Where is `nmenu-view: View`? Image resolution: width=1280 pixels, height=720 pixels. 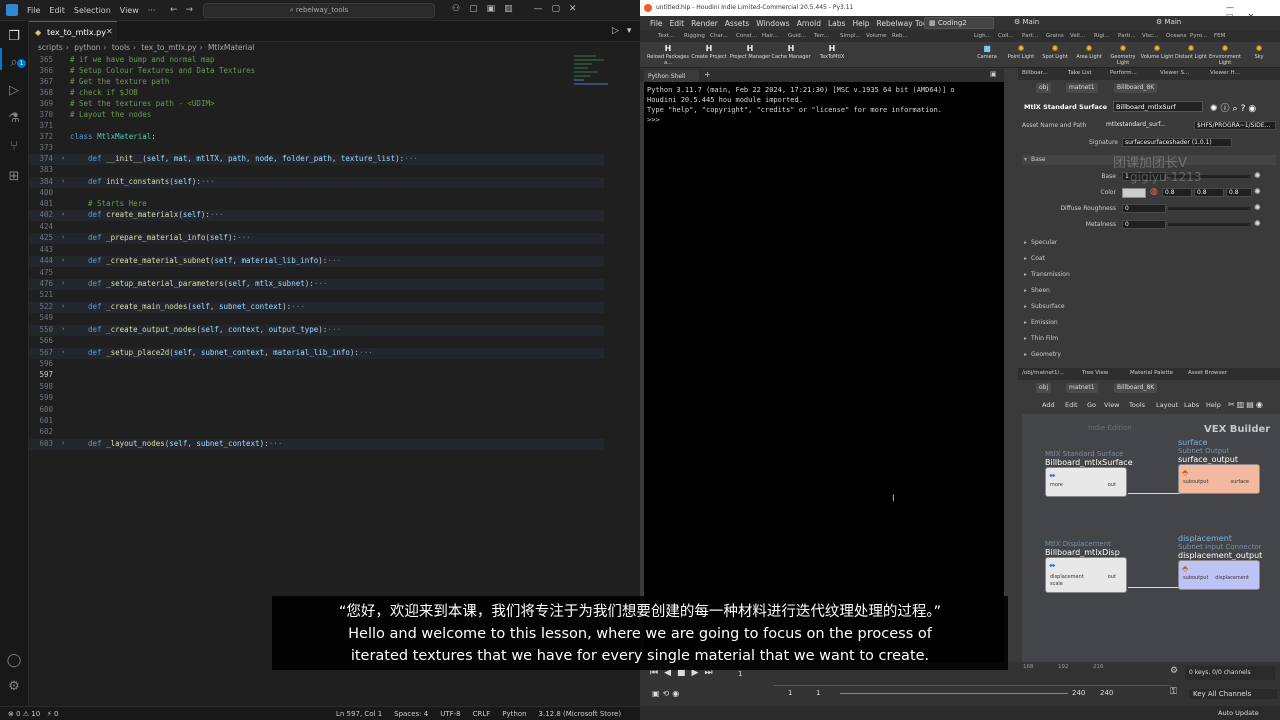 nmenu-view: View is located at coordinates (1111, 405).